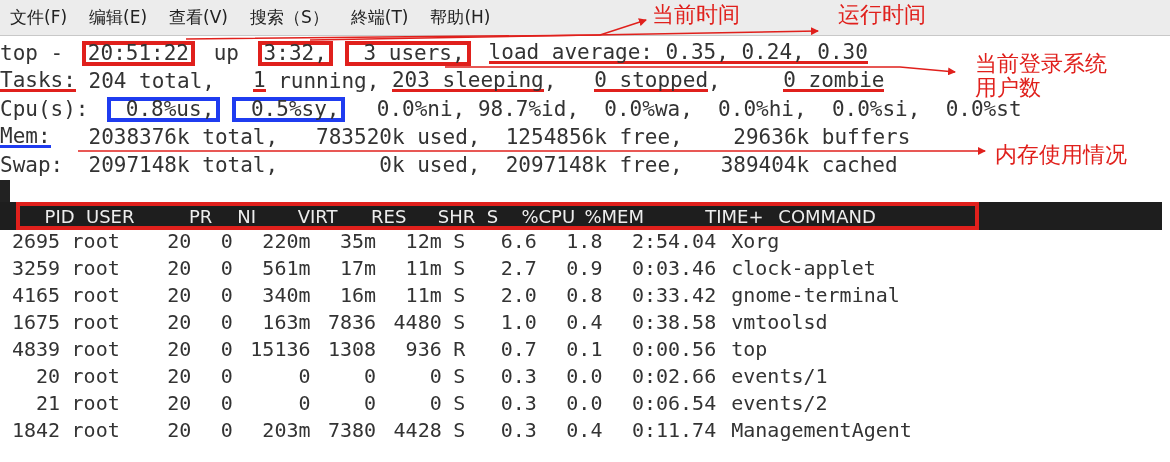 The image size is (1170, 462). I want to click on table-cell-text: 2.0, so click(518, 295).